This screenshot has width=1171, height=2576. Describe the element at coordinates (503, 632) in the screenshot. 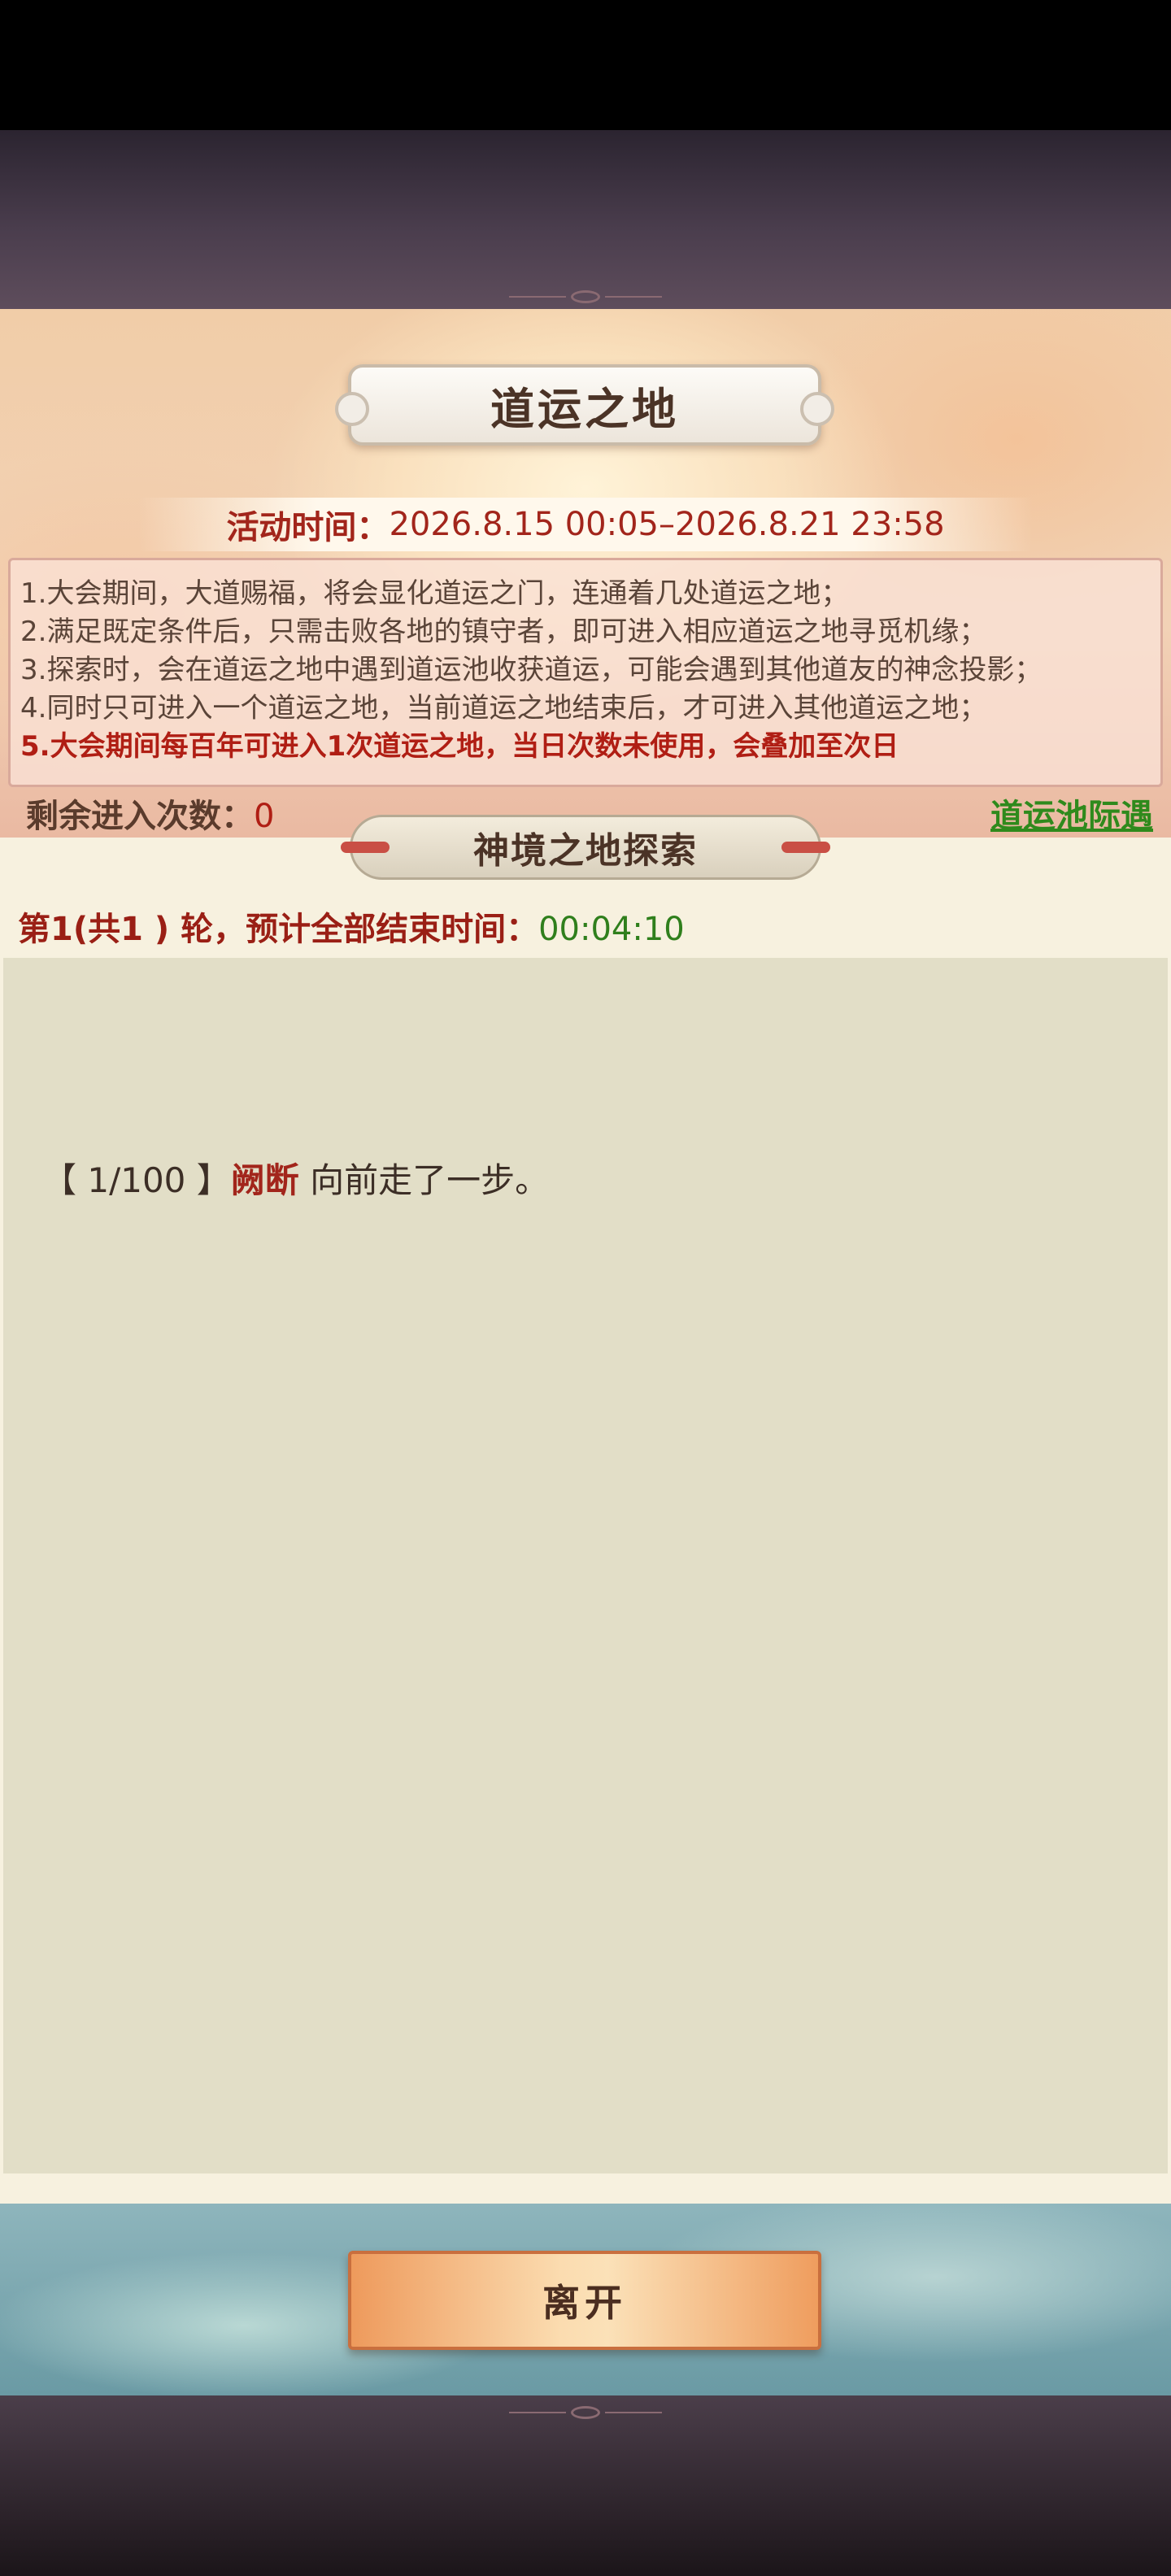

I see `rule-item: 2.满足既定条件后，只需击败各地的镇守者，即可进入相应道运之地寻觅机缘；` at that location.